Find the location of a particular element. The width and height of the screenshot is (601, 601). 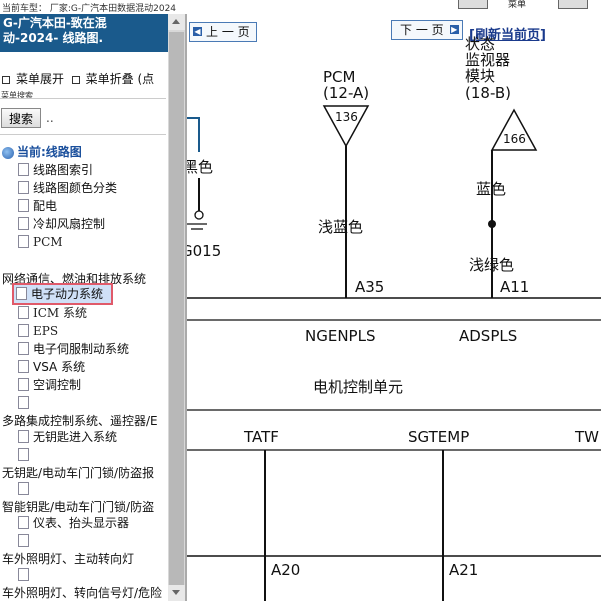

tree-item: 线路图颜色分类 is located at coordinates (67, 188).